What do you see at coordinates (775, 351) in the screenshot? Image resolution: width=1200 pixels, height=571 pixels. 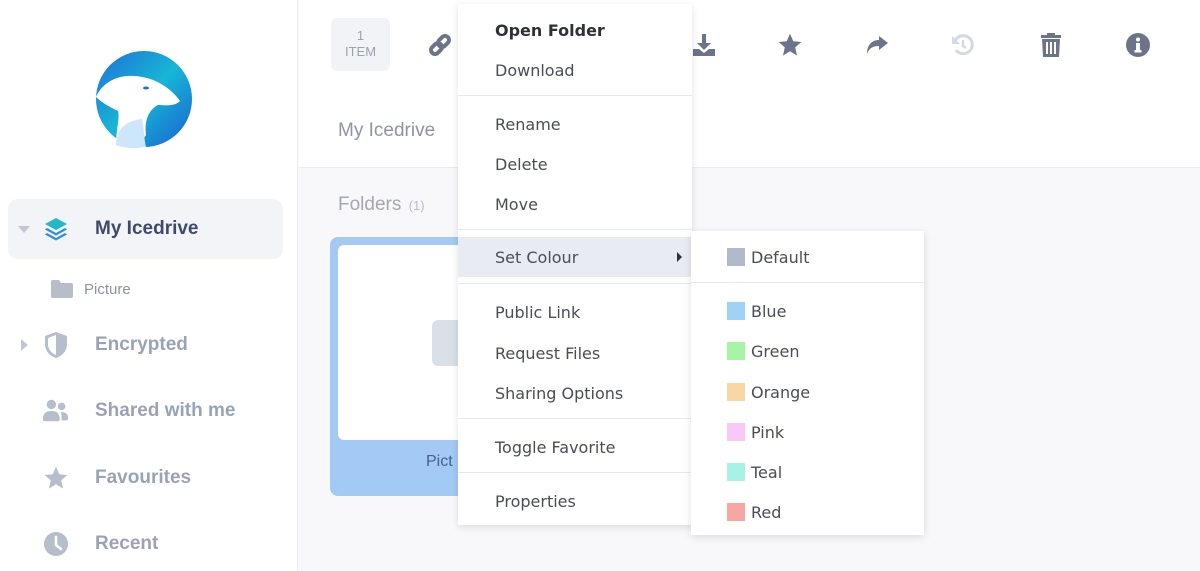 I see `colour-option-label: Green` at bounding box center [775, 351].